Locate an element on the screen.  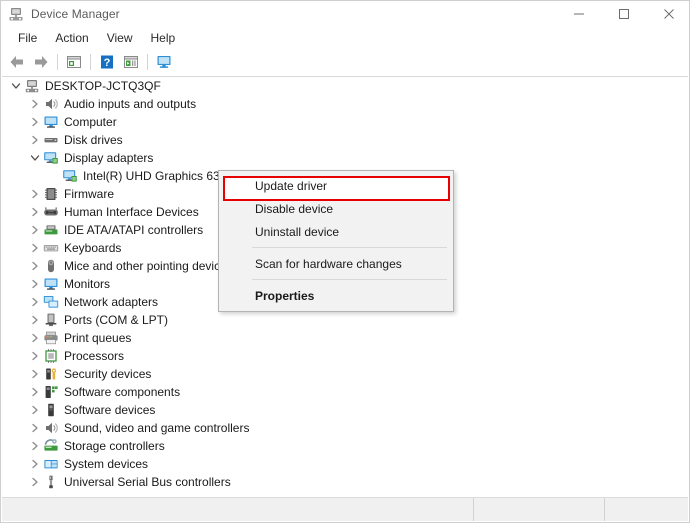
keyboard-icon is located at coordinates (51, 248).